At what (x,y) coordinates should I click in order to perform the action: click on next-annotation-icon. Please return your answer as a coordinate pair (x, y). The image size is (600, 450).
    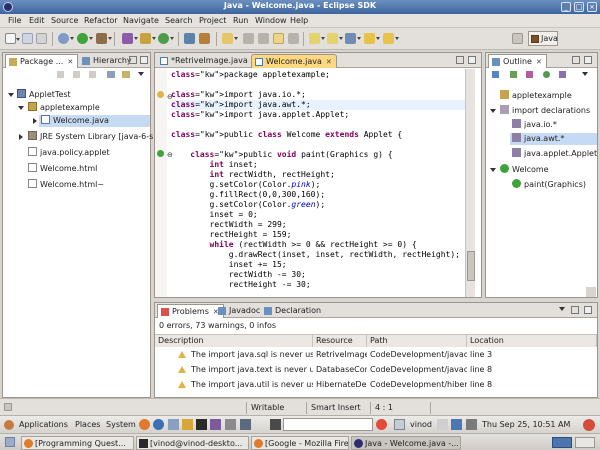
    Looking at the image, I should click on (317, 38).